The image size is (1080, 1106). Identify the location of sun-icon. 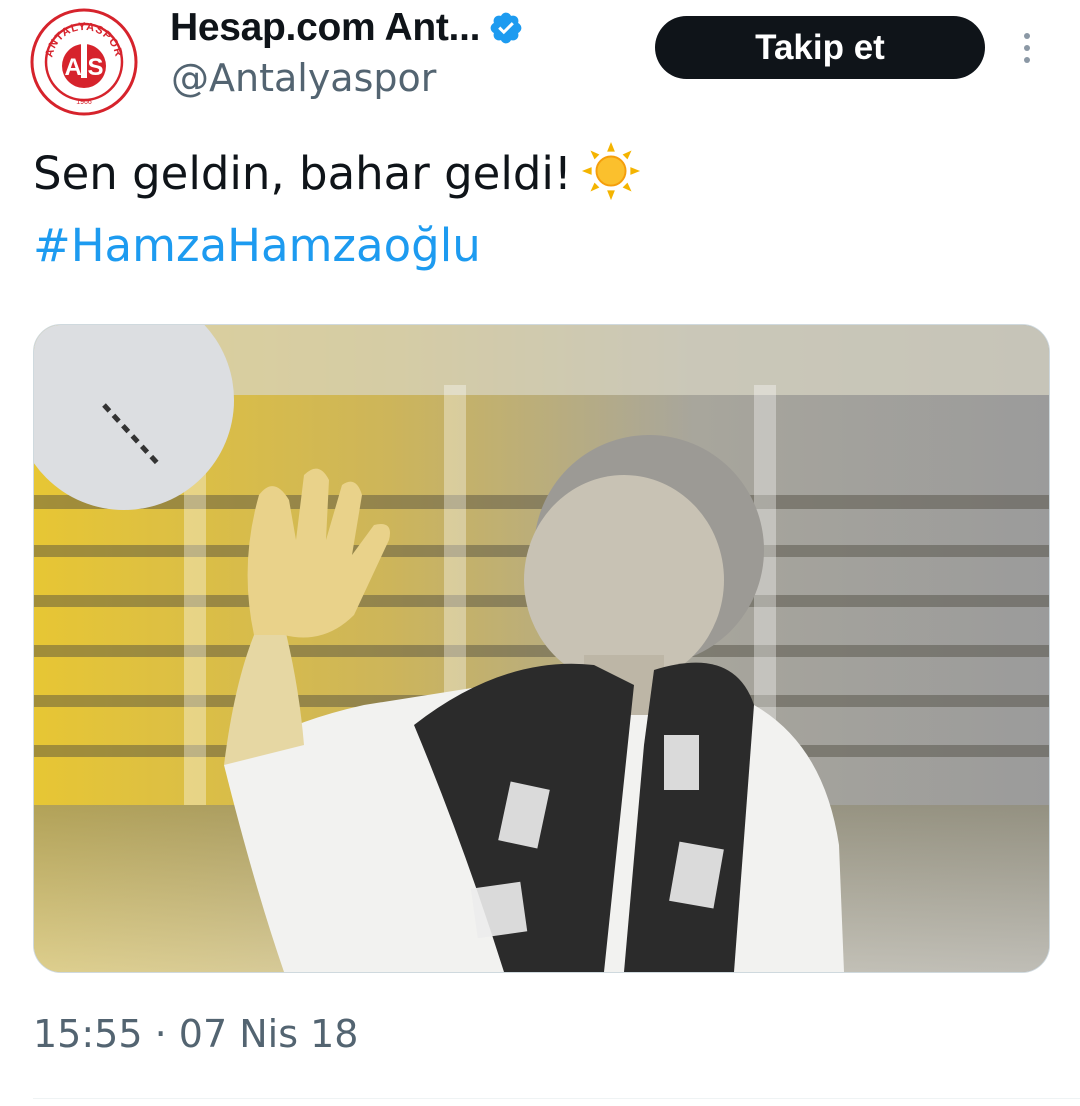
(610, 171).